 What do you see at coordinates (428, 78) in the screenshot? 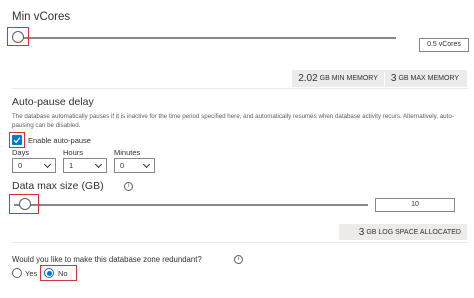
I see `max-memory-label: GB MAX MEMORY` at bounding box center [428, 78].